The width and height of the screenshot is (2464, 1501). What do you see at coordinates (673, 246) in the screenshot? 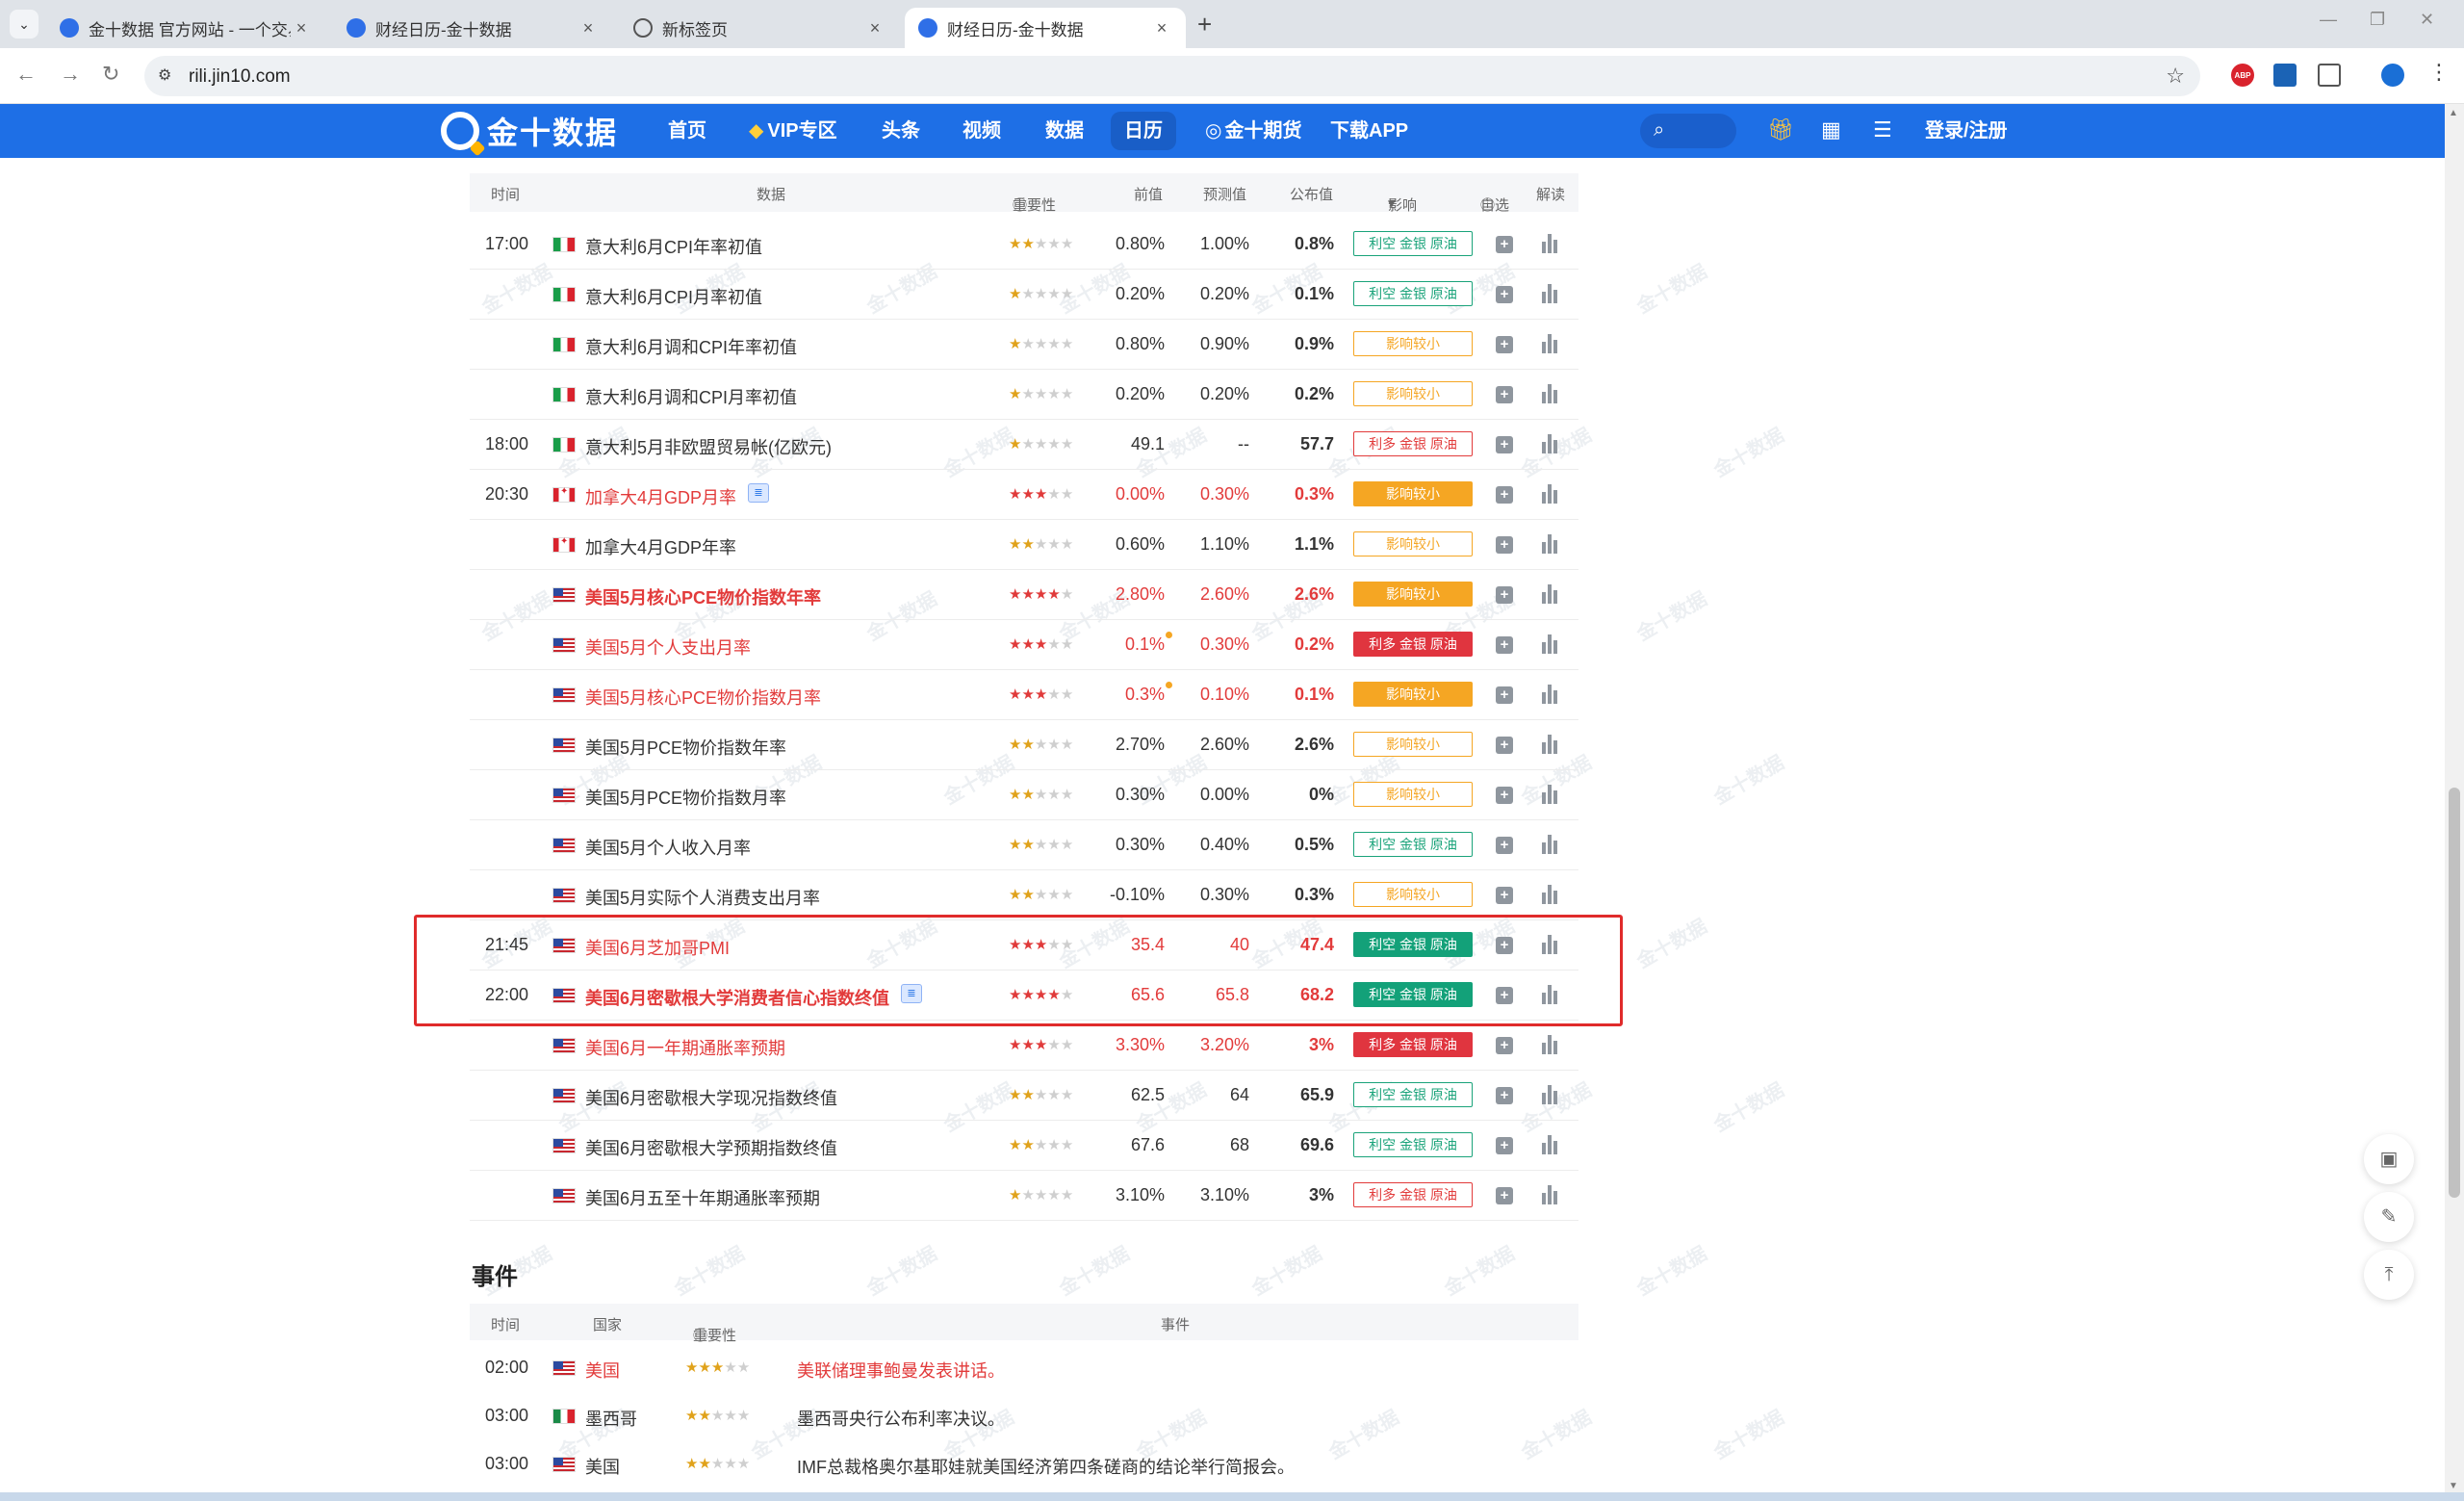
I see `indicator-name: 意大利6月CPI年率初值` at bounding box center [673, 246].